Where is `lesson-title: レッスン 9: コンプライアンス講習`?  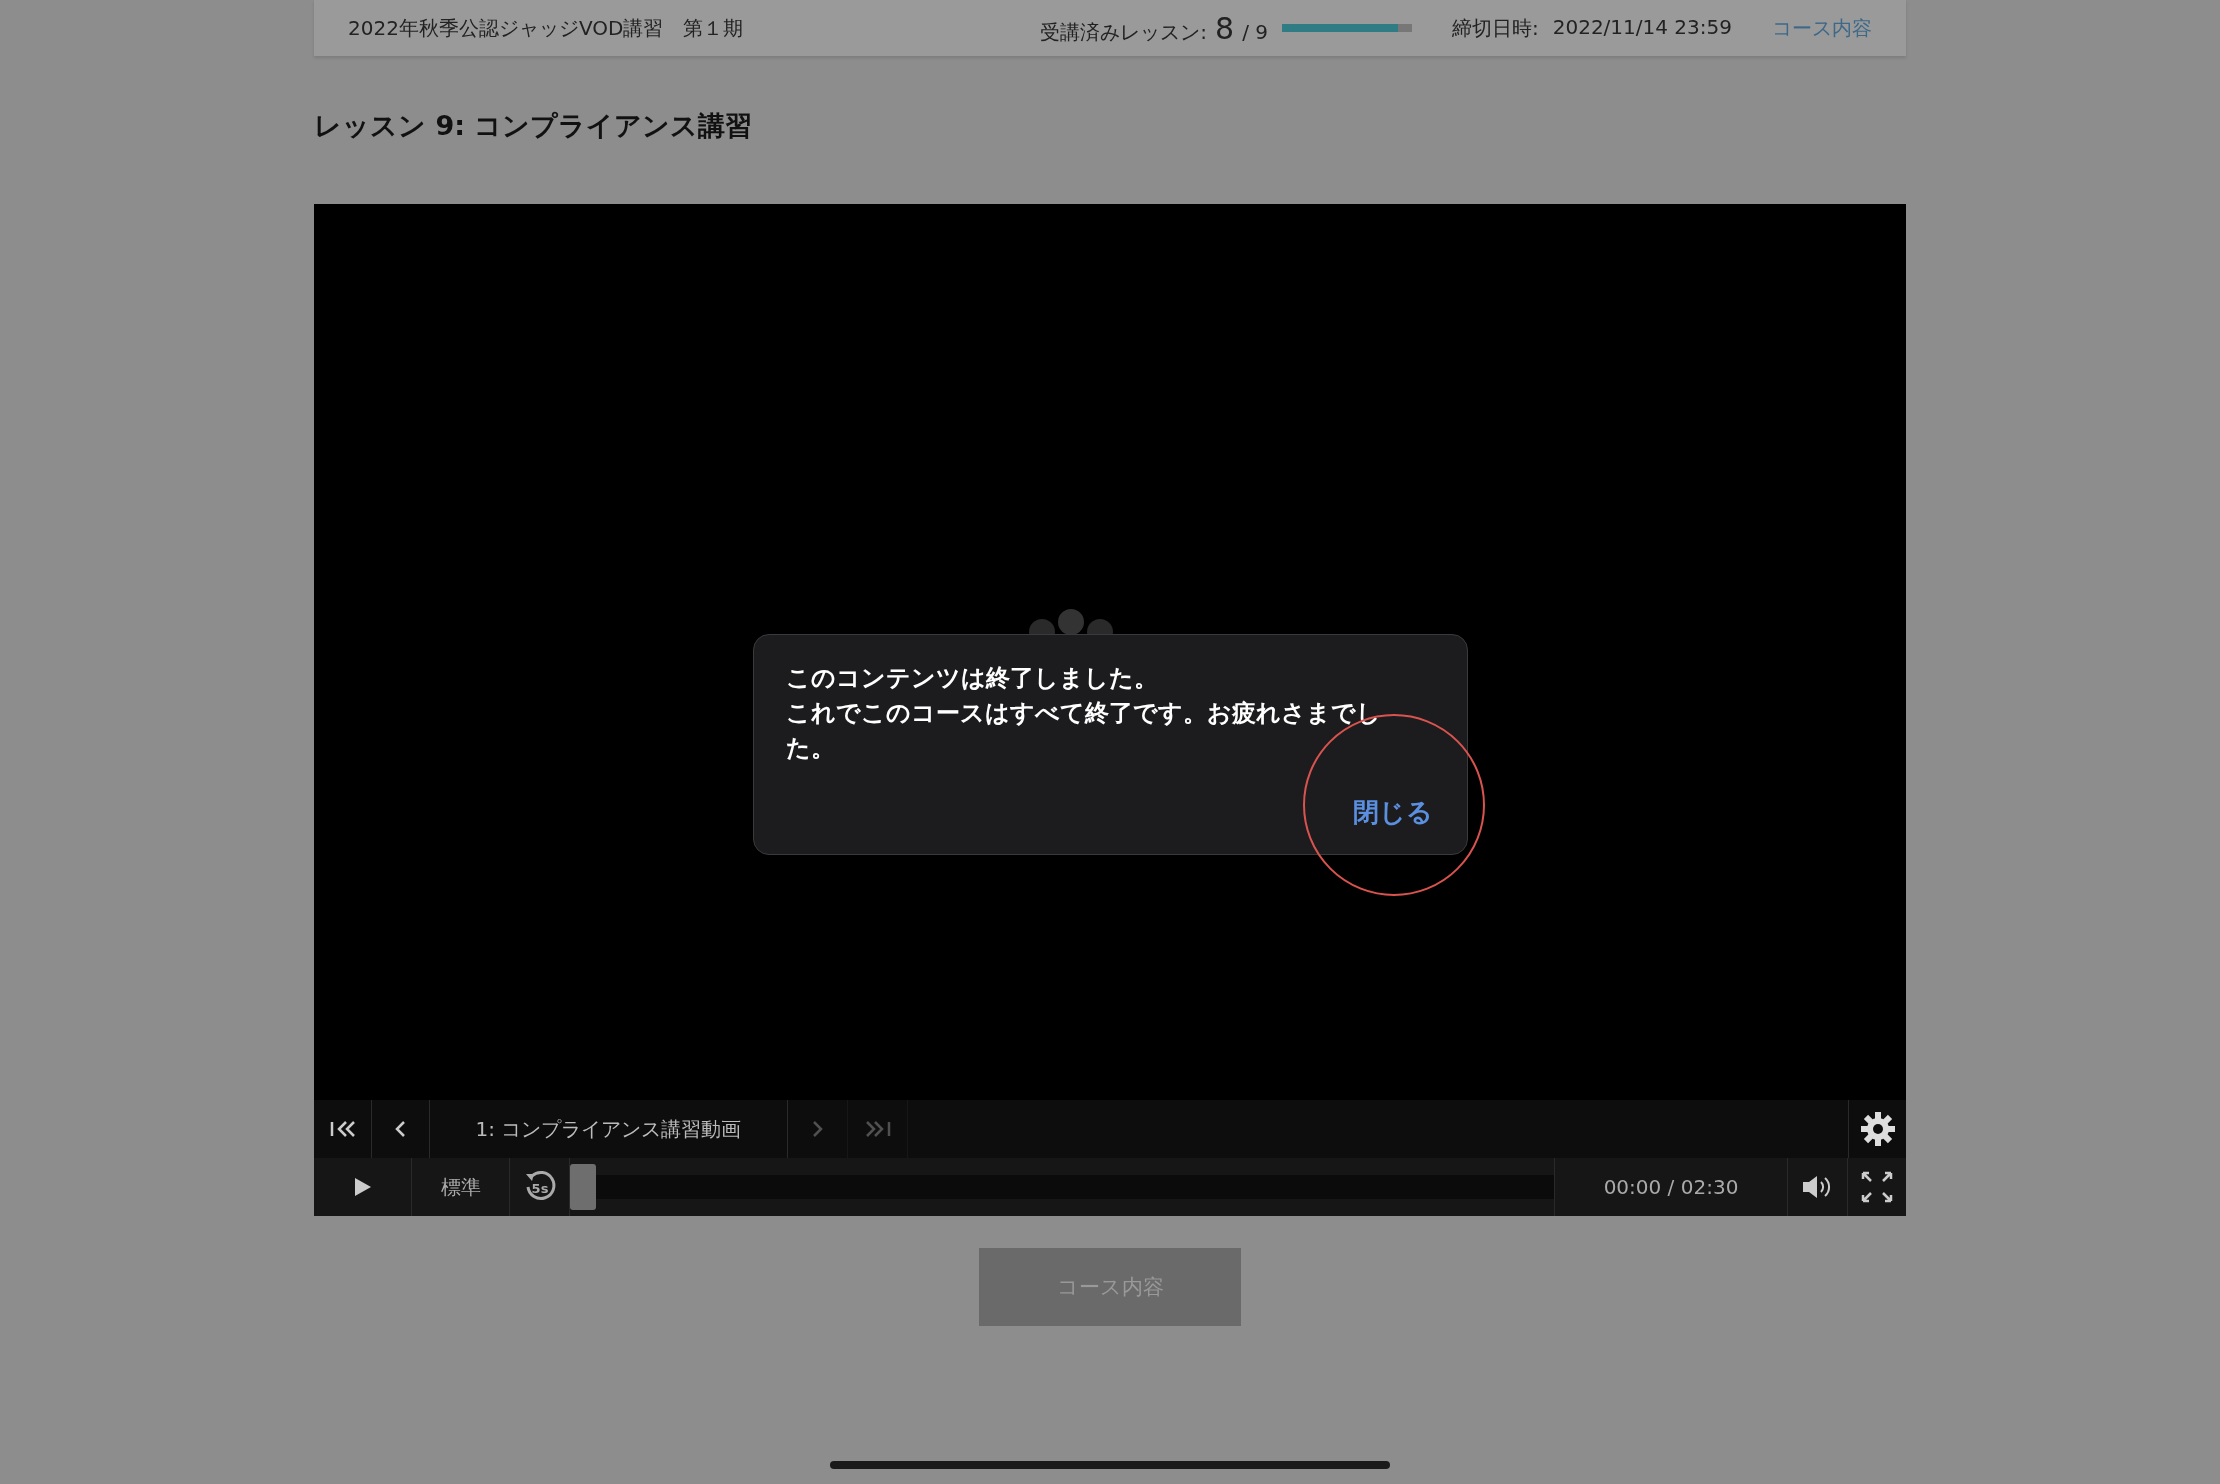
lesson-title: レッスン 9: コンプライアンス講習 is located at coordinates (534, 126).